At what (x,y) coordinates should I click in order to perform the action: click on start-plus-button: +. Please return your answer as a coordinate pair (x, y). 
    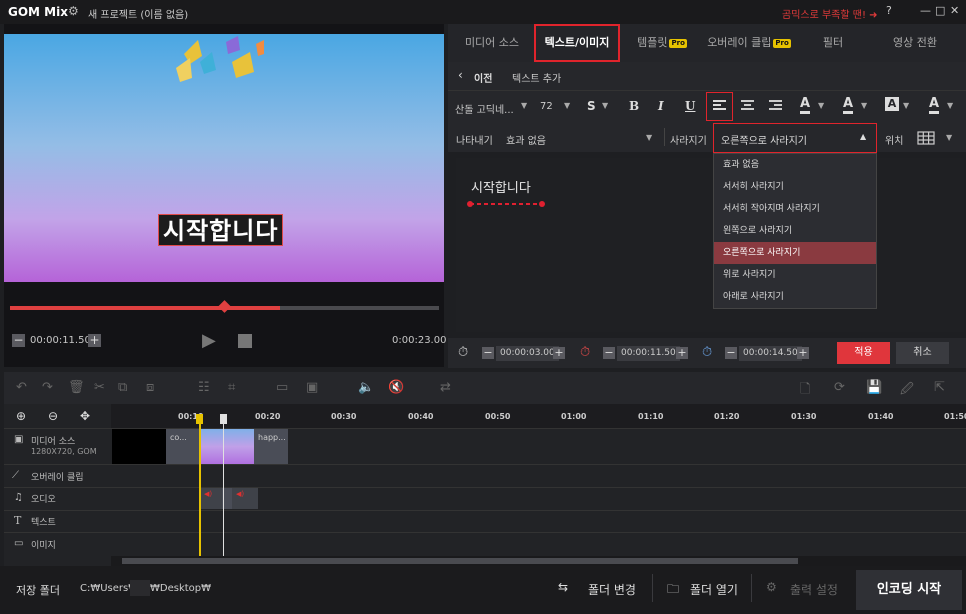
    Looking at the image, I should click on (682, 353).